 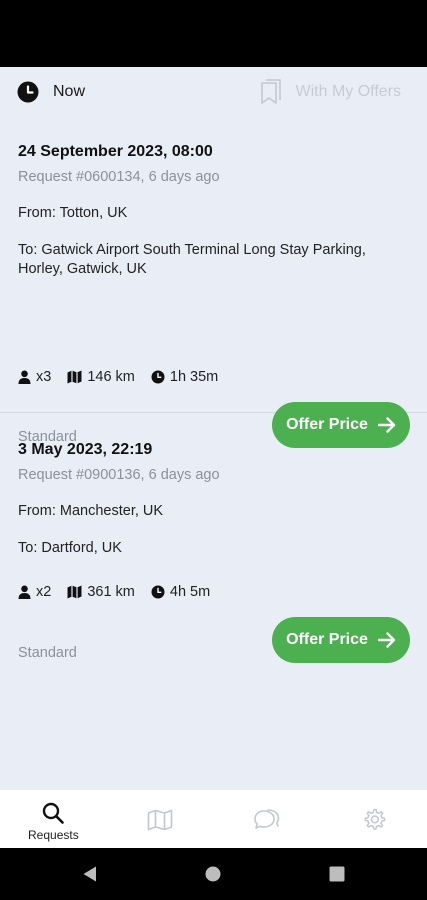 What do you see at coordinates (119, 475) in the screenshot?
I see `request-number: Request #0900136, 6 days ago` at bounding box center [119, 475].